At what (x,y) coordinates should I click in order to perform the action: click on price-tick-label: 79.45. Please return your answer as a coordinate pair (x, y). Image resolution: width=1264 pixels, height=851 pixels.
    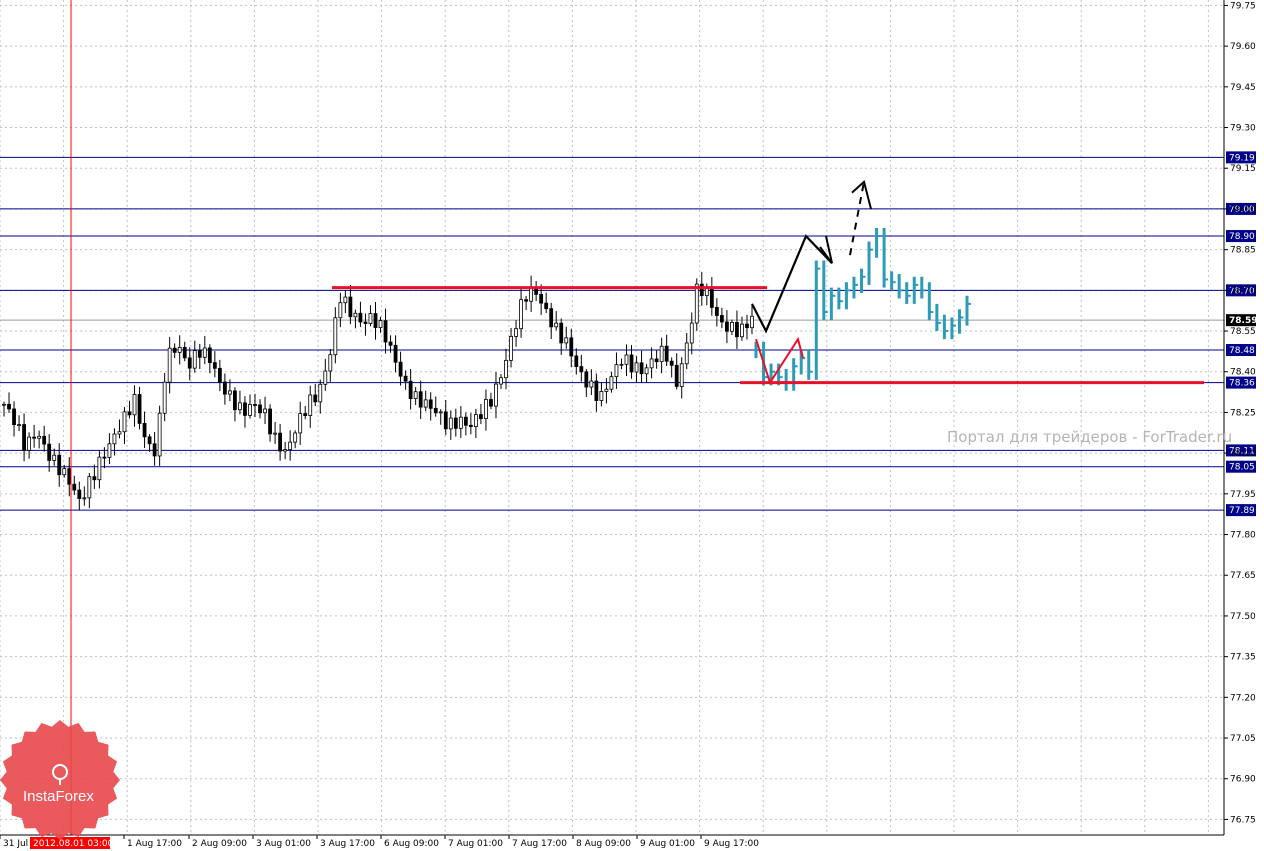
    Looking at the image, I should click on (1243, 88).